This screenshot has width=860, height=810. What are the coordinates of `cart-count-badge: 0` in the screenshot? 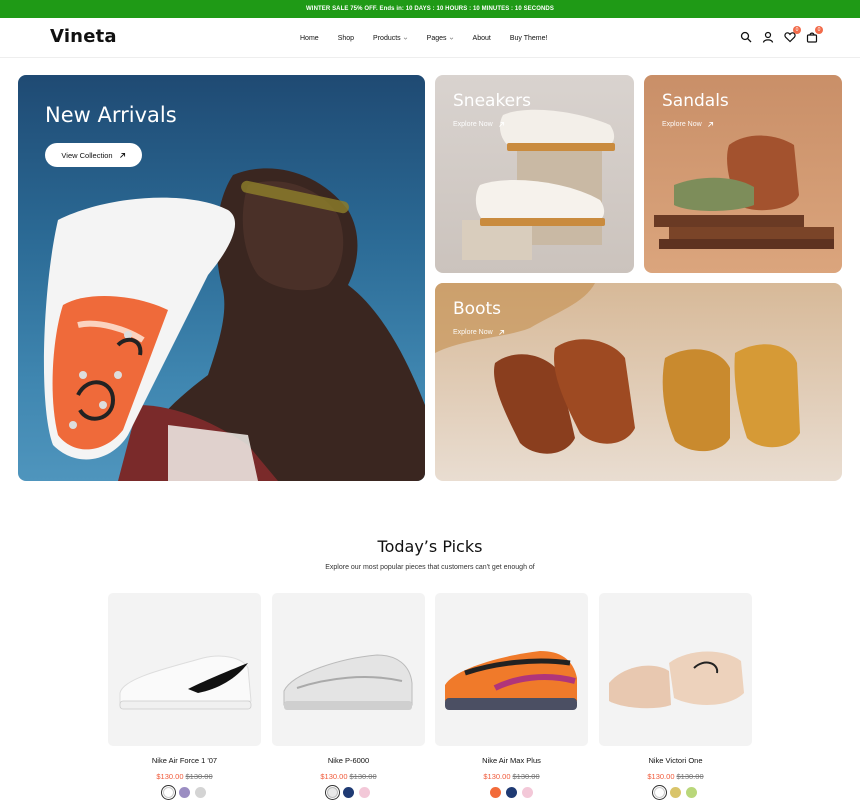 It's located at (819, 30).